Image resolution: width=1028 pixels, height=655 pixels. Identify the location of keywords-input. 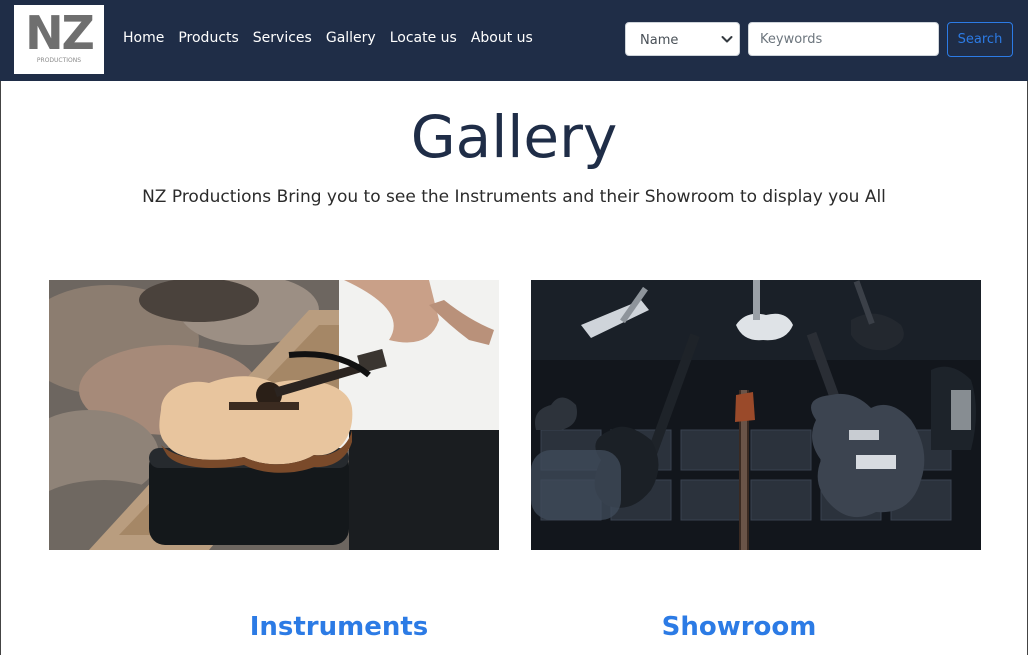
(843, 39).